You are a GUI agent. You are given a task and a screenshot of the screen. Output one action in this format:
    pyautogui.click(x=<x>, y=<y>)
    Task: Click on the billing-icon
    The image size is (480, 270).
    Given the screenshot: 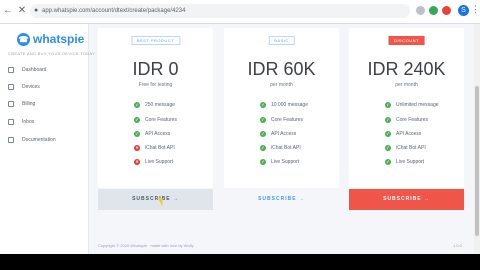 What is the action you would take?
    pyautogui.click(x=11, y=104)
    